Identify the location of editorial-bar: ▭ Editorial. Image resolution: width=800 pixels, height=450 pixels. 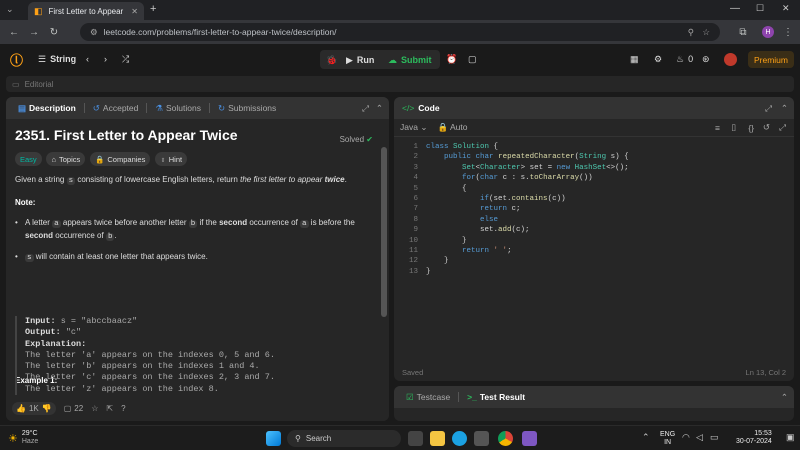
(400, 84).